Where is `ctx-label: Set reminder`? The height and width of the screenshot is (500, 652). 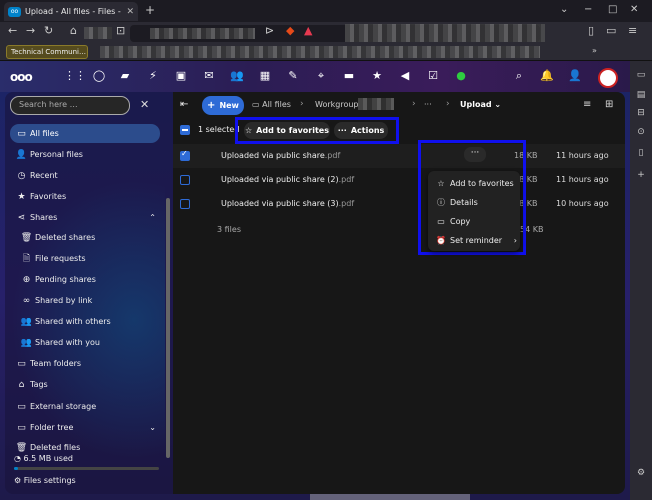
ctx-label: Set reminder is located at coordinates (476, 240).